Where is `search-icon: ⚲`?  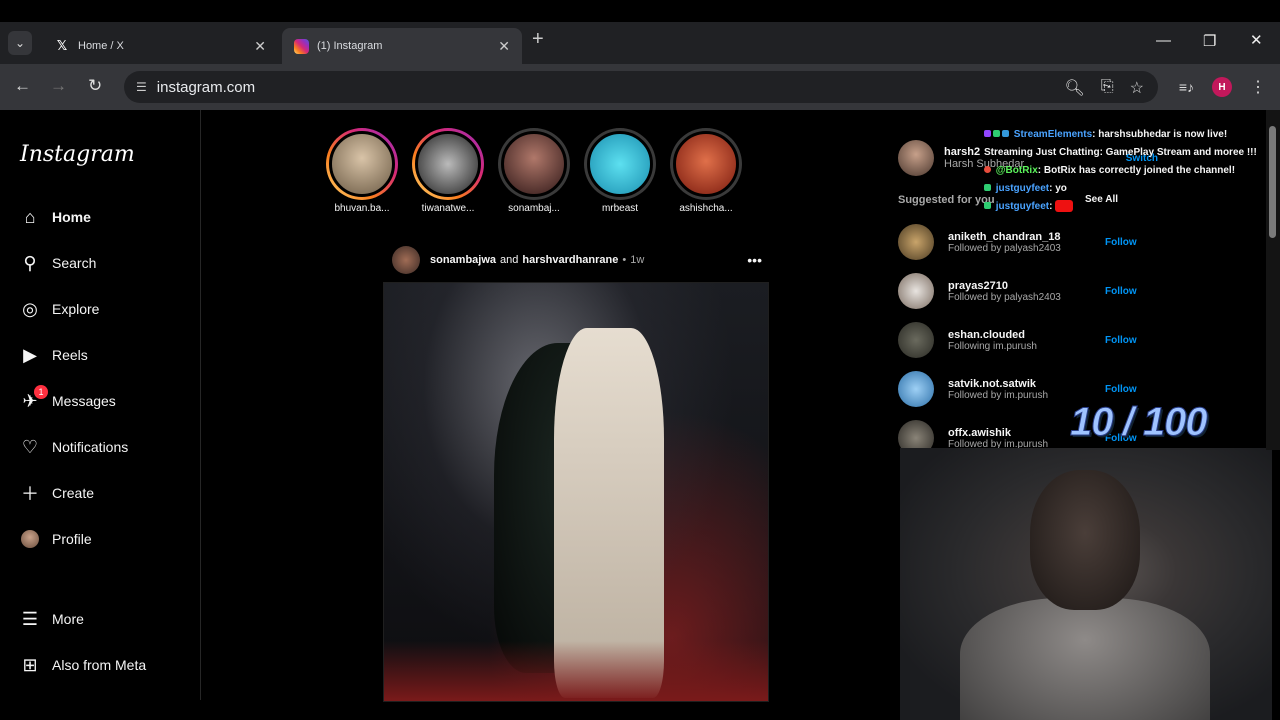
search-icon: ⚲ is located at coordinates (30, 262).